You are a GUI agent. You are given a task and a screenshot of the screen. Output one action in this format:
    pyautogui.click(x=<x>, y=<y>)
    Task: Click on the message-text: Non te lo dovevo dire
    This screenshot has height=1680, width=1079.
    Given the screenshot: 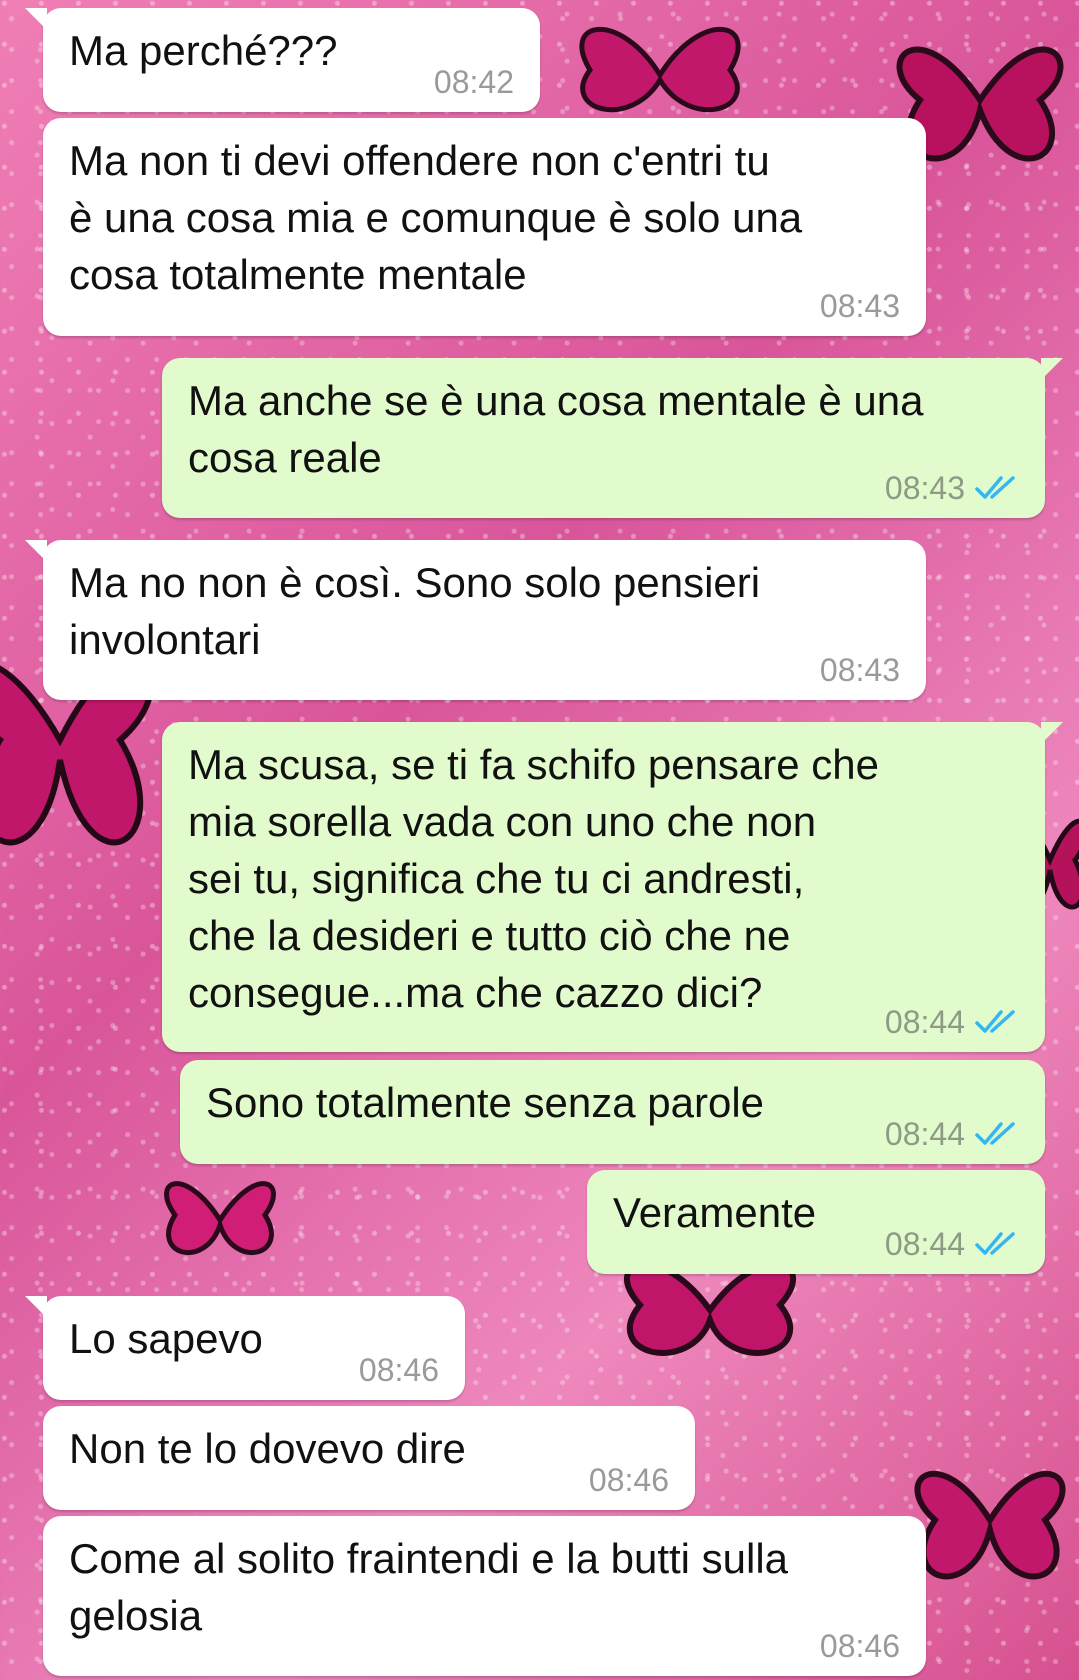 What is the action you would take?
    pyautogui.click(x=267, y=1448)
    